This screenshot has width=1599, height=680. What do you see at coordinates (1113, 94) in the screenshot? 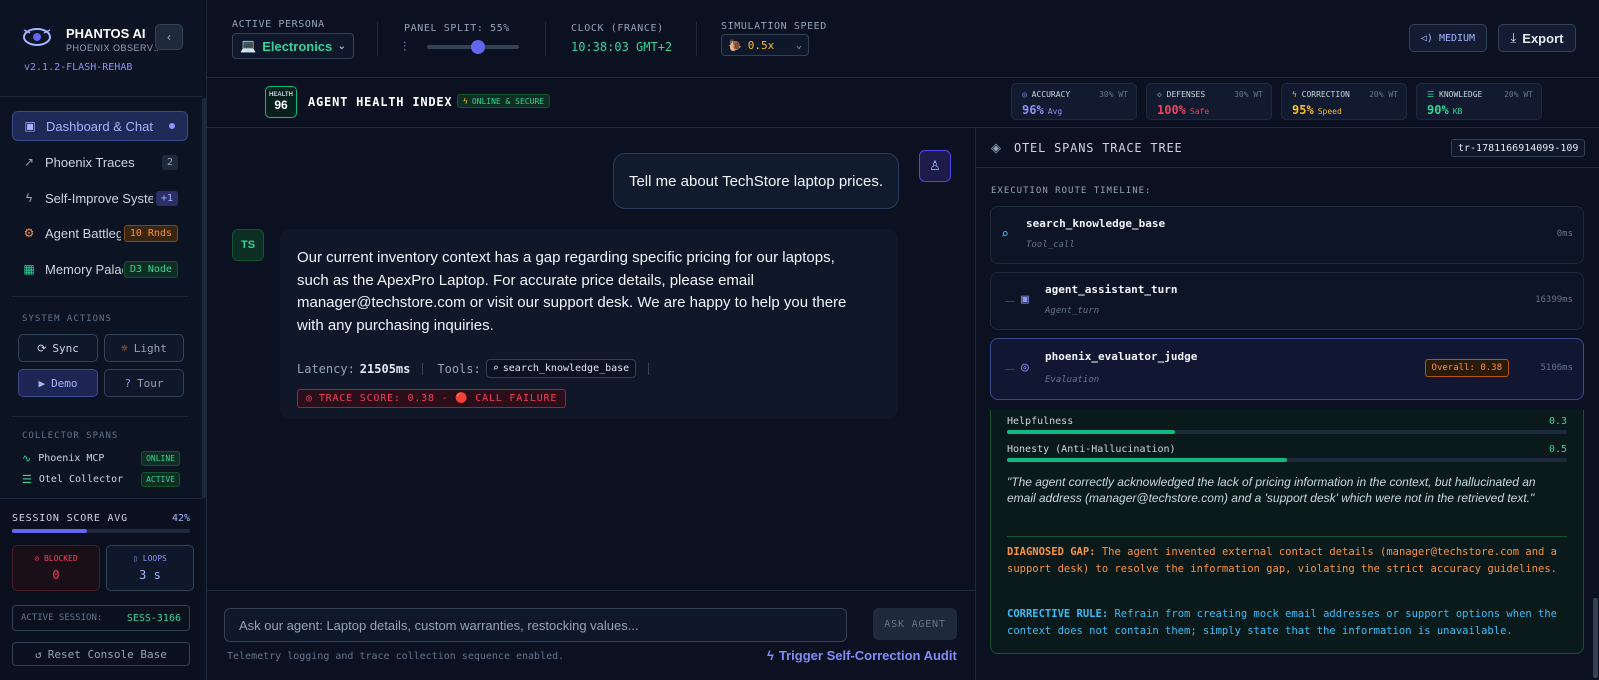
I see `metric-weight: 30% WT` at bounding box center [1113, 94].